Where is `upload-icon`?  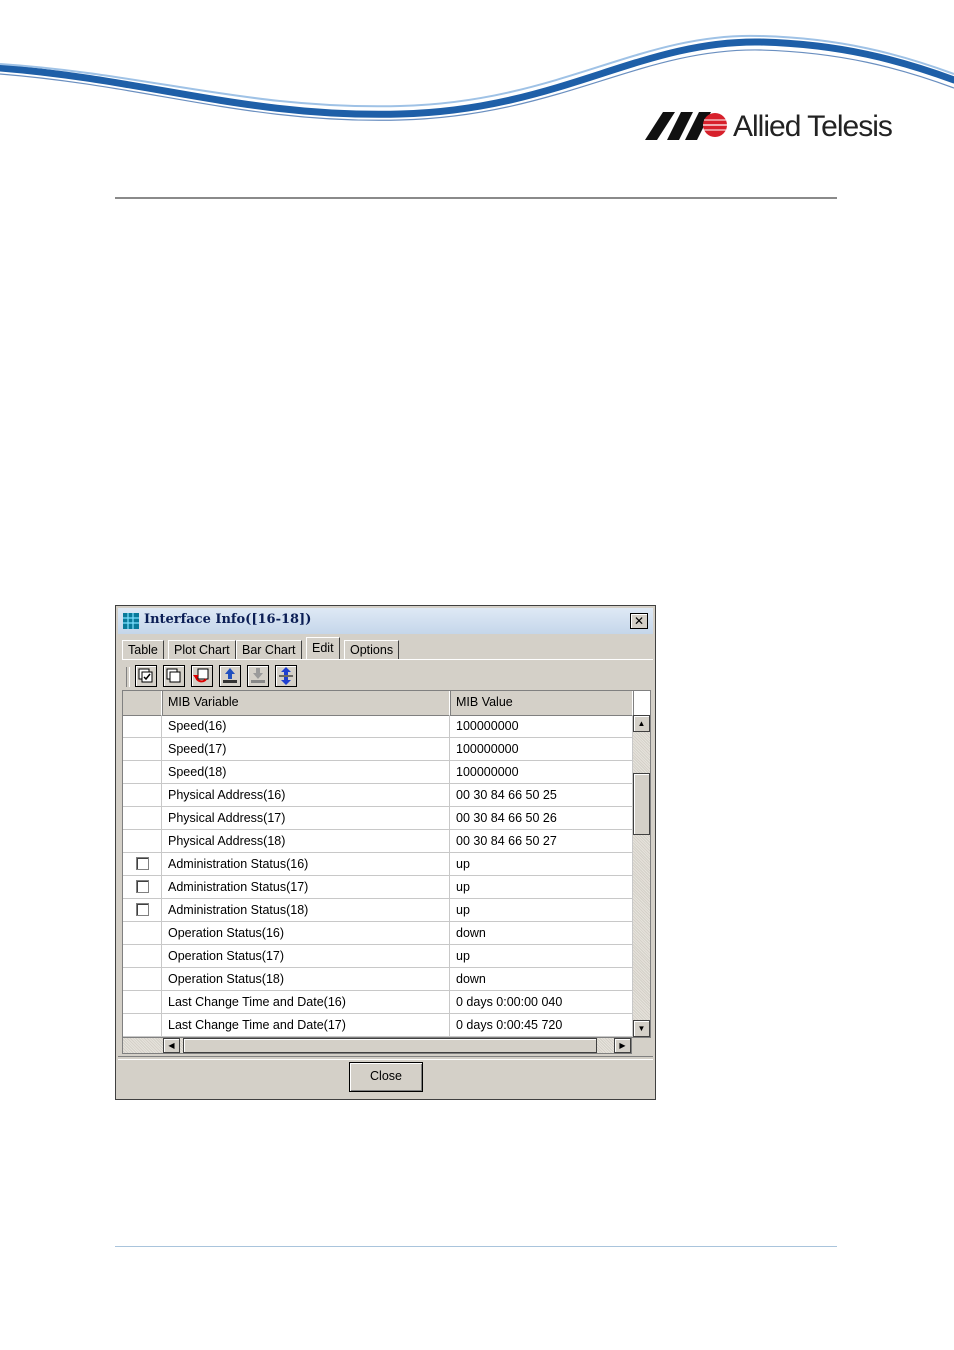 upload-icon is located at coordinates (230, 675).